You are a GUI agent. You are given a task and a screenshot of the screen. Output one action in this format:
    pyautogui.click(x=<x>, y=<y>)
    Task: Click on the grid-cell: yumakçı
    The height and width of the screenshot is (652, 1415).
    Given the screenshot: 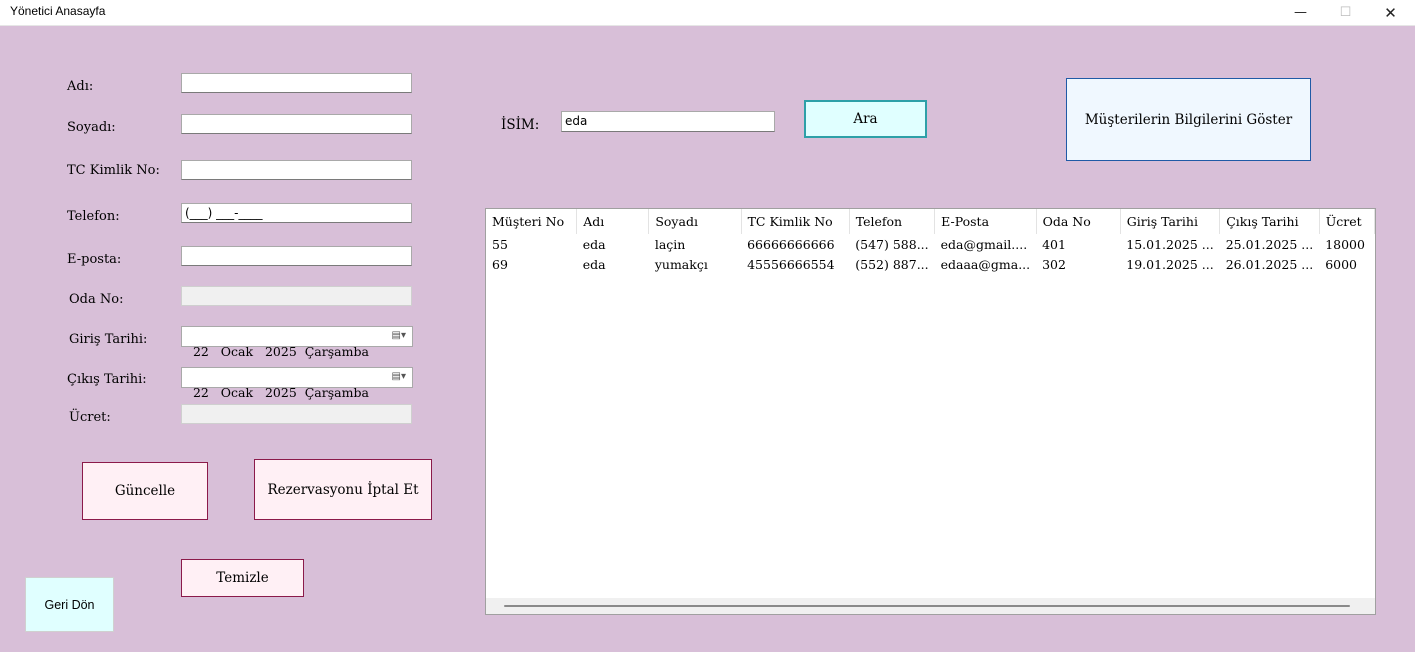 What is the action you would take?
    pyautogui.click(x=695, y=264)
    